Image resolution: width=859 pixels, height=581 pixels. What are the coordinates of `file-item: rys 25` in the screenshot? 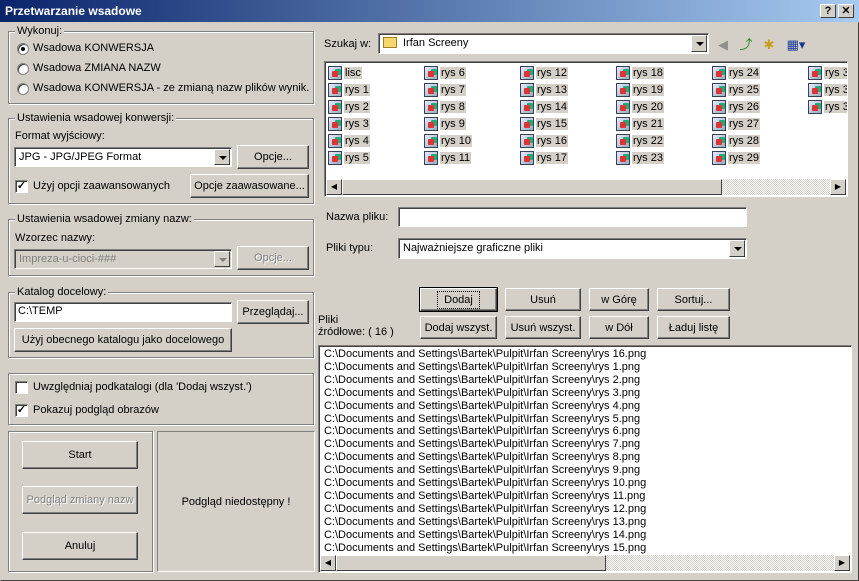 It's located at (736, 89).